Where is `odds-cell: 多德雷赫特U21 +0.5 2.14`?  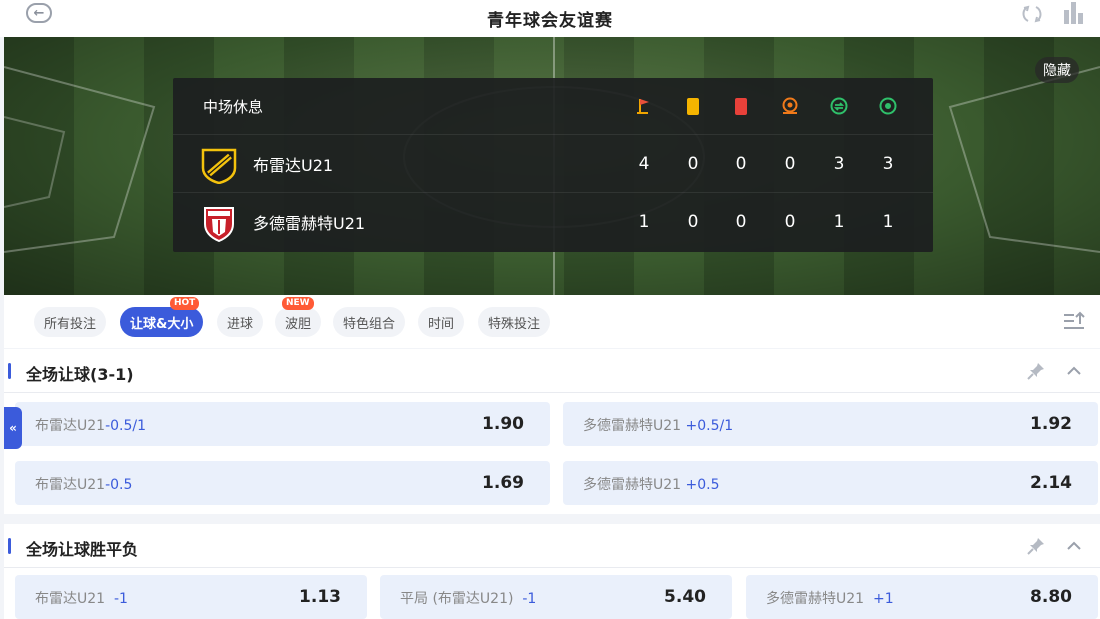 odds-cell: 多德雷赫特U21 +0.5 2.14 is located at coordinates (830, 483).